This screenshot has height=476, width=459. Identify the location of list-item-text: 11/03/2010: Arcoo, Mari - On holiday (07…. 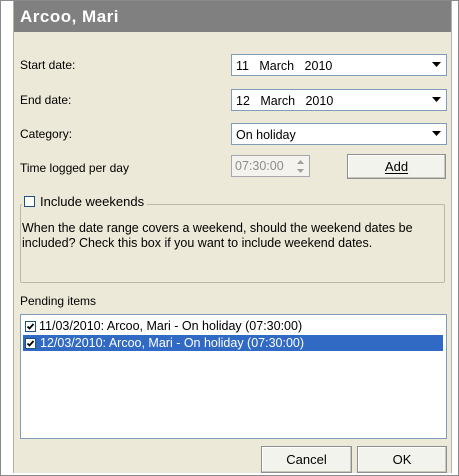
(171, 326).